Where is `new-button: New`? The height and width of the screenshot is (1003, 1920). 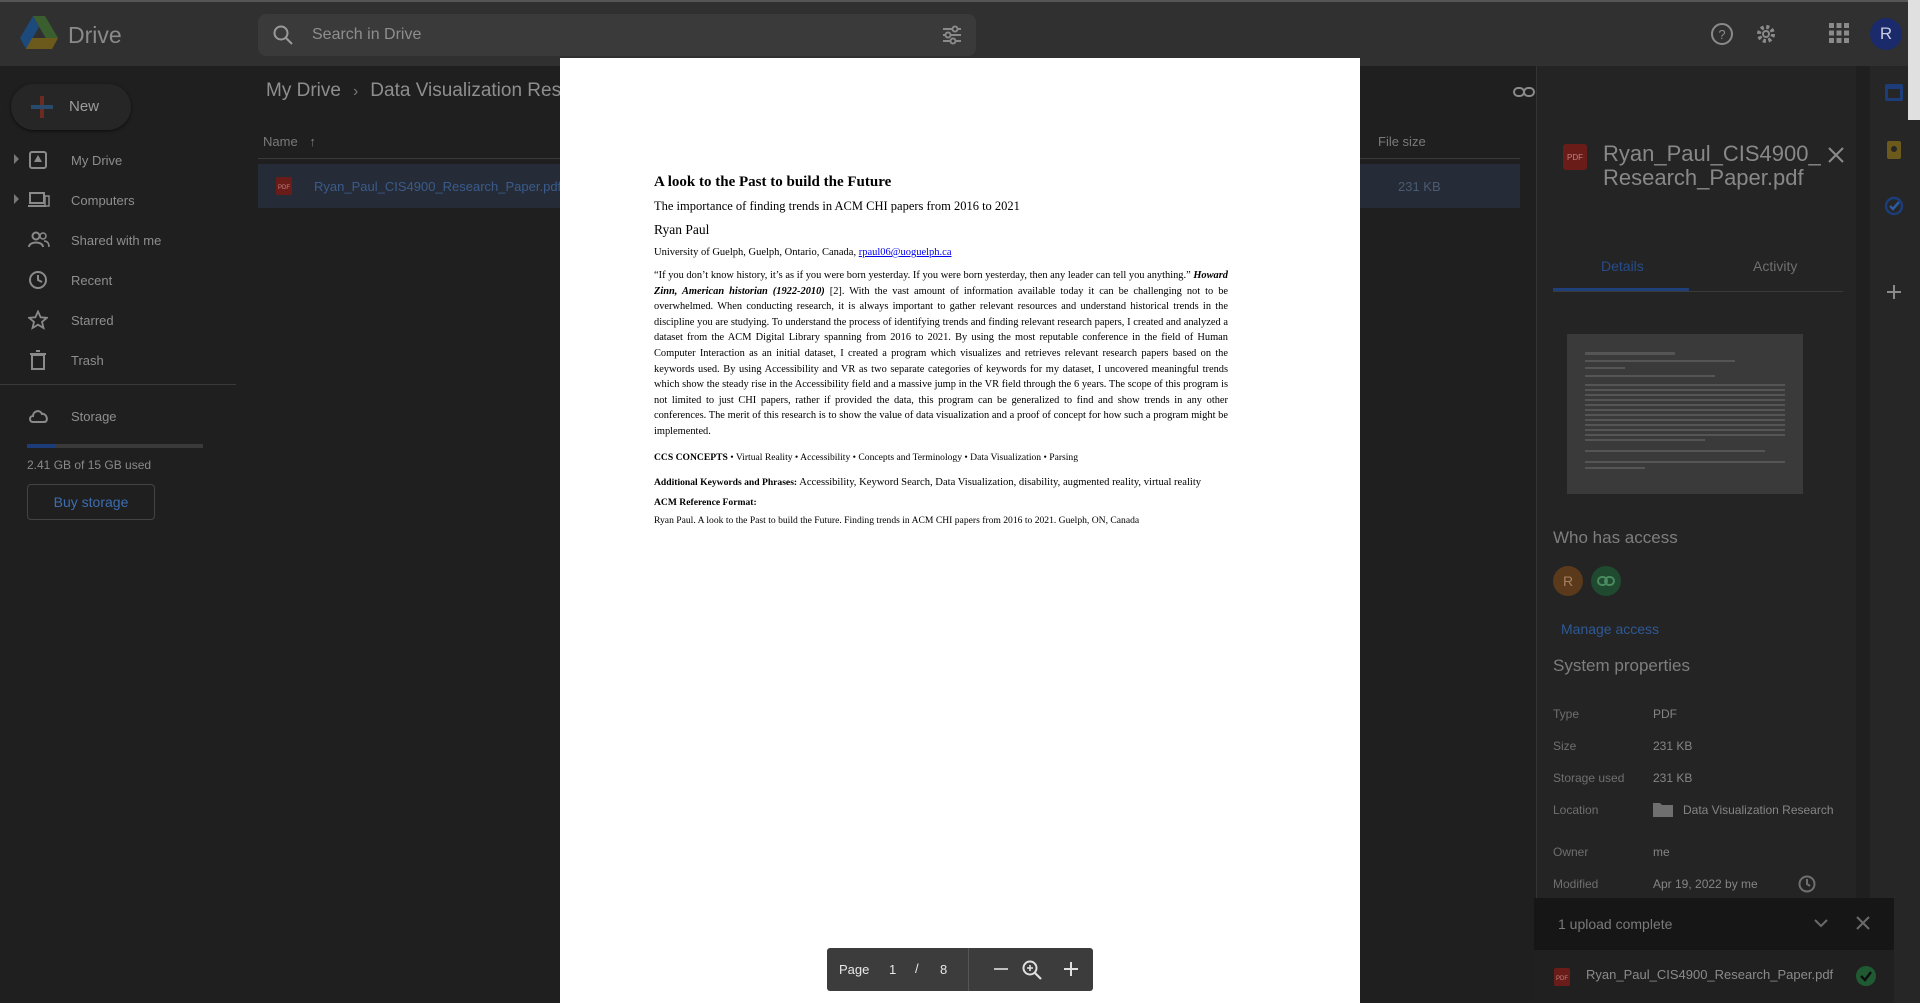
new-button: New is located at coordinates (71, 107).